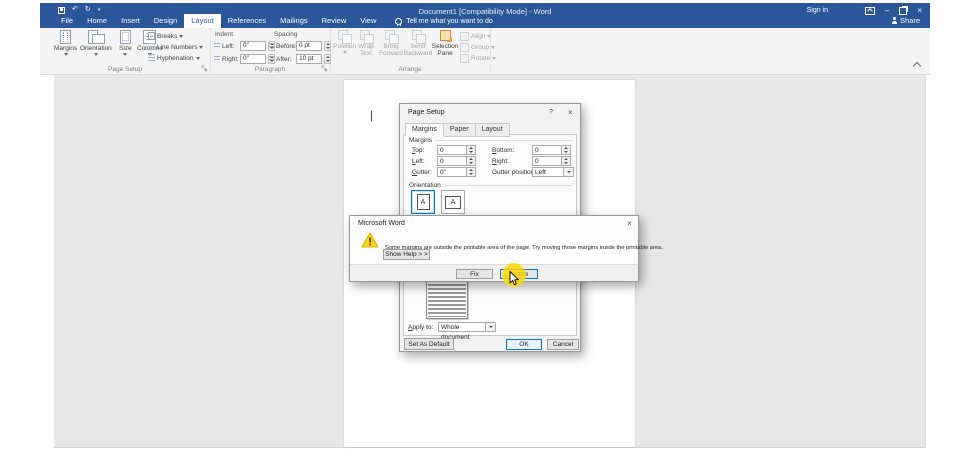 The height and width of the screenshot is (450, 979). I want to click on indent-left-icon, so click(217, 46).